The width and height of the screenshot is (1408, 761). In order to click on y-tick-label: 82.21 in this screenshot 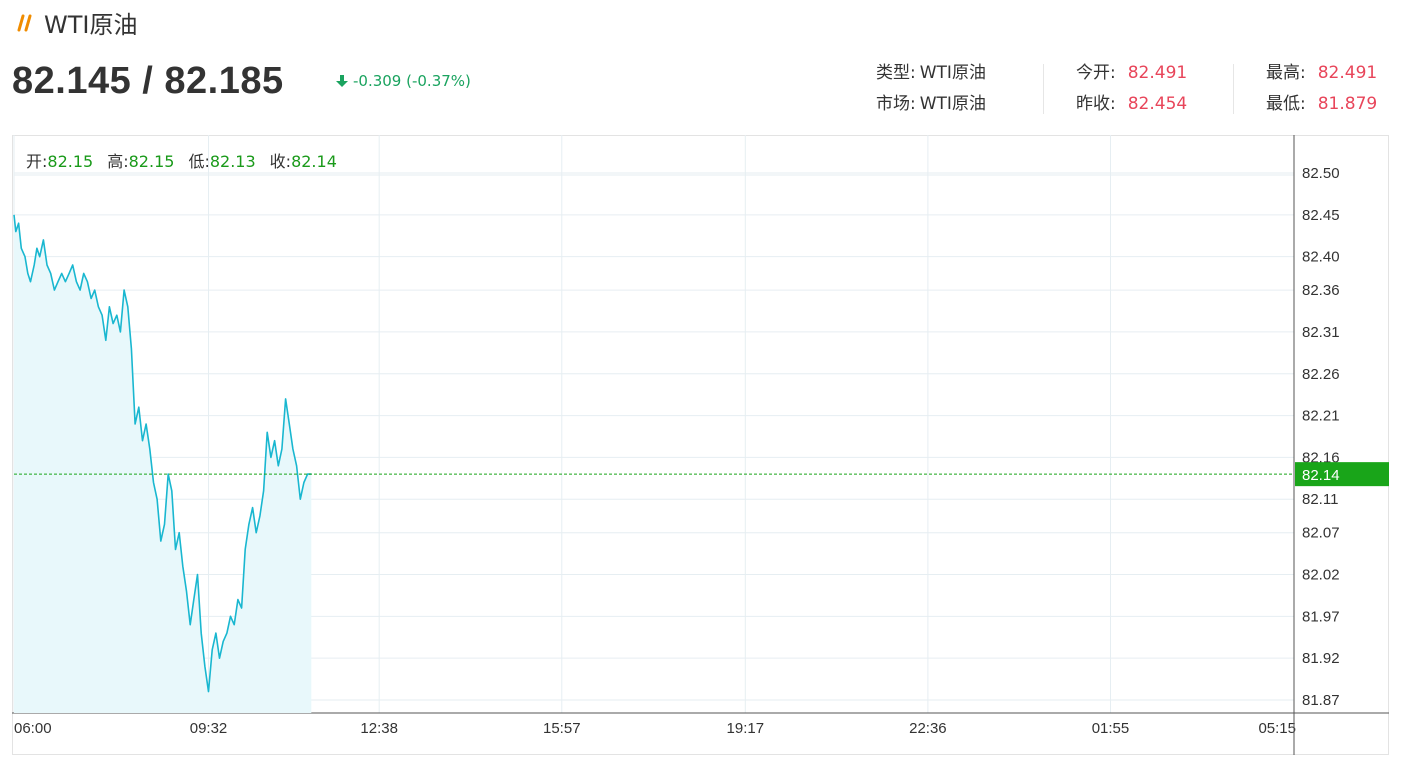, I will do `click(1321, 416)`.